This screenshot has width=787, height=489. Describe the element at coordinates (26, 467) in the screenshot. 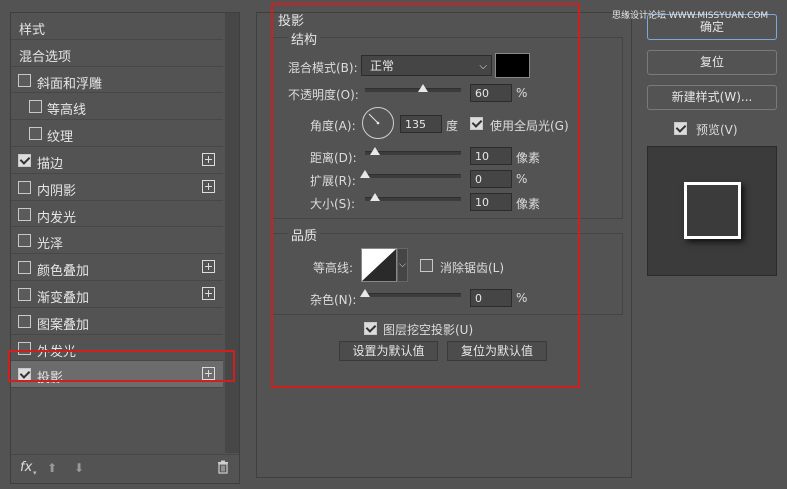

I see `fx-button: fx` at that location.